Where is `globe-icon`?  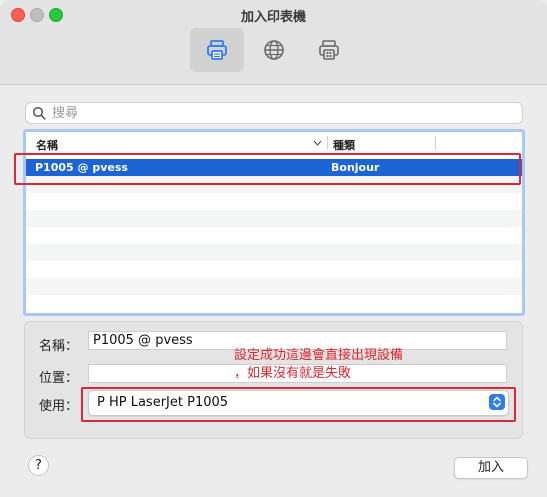 globe-icon is located at coordinates (274, 50).